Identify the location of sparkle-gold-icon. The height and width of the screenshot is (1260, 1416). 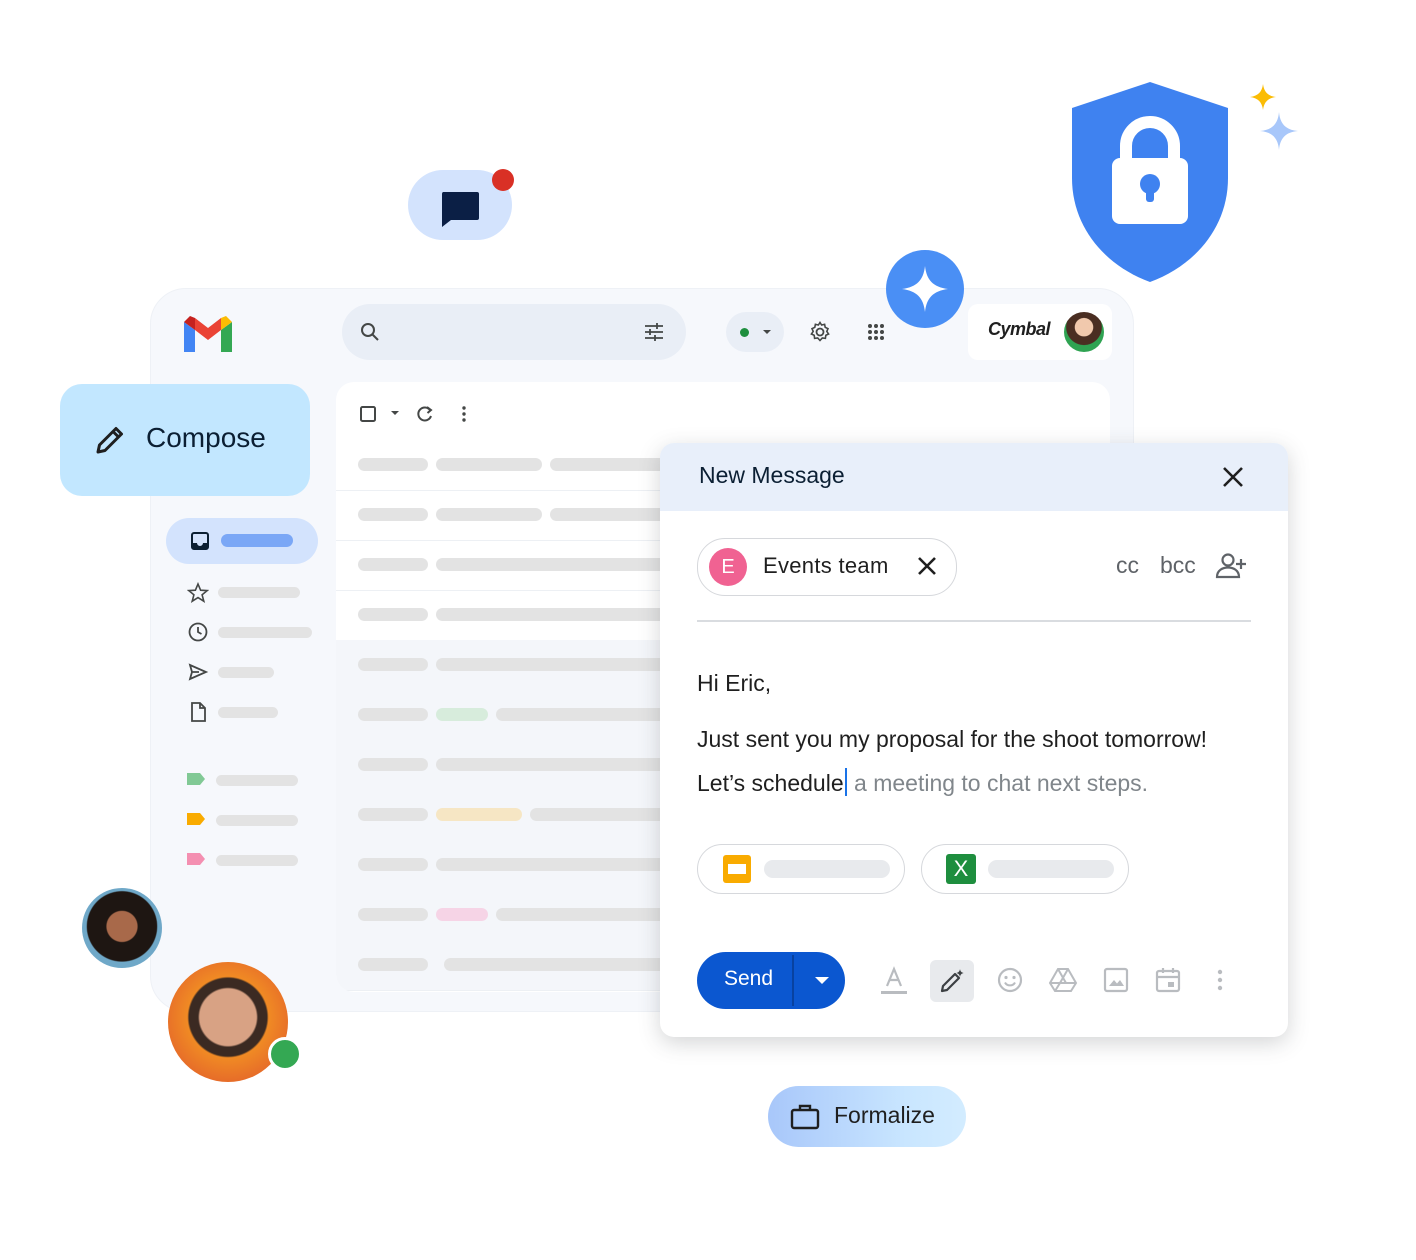
(1263, 97).